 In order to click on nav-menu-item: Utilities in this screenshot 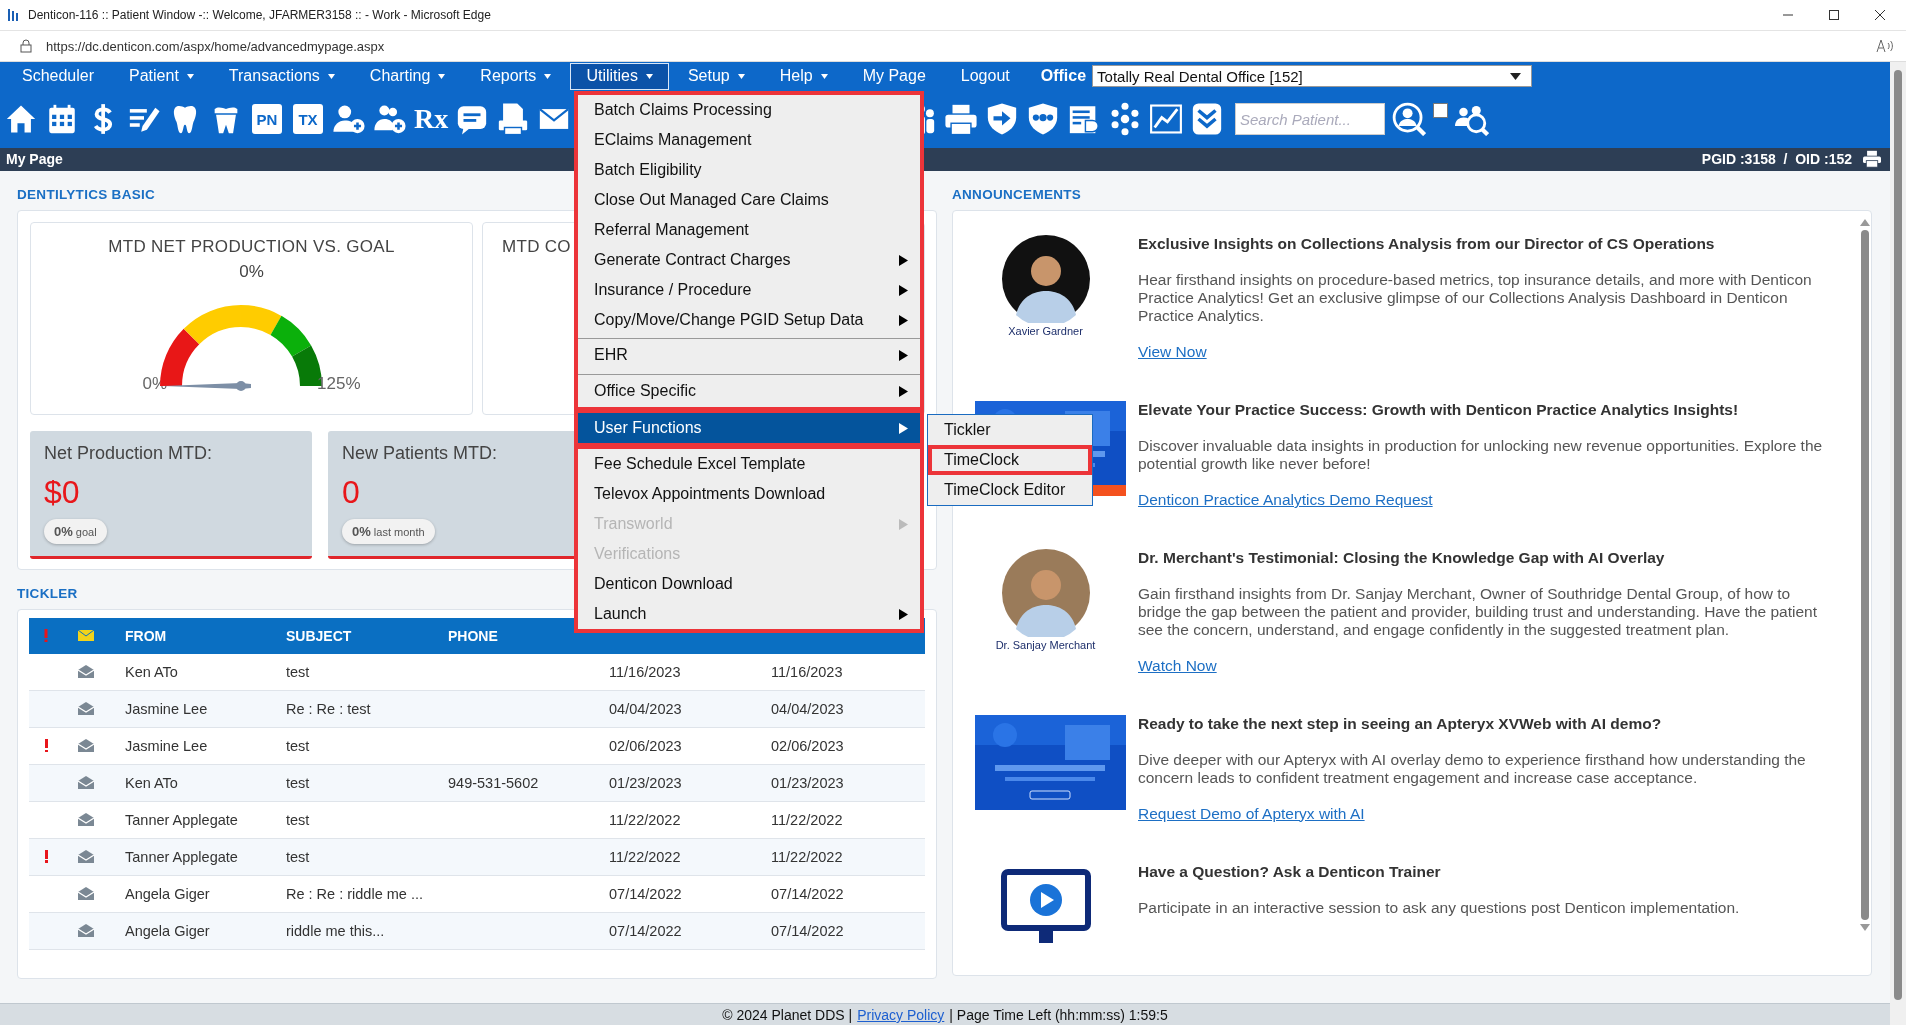, I will do `click(619, 76)`.